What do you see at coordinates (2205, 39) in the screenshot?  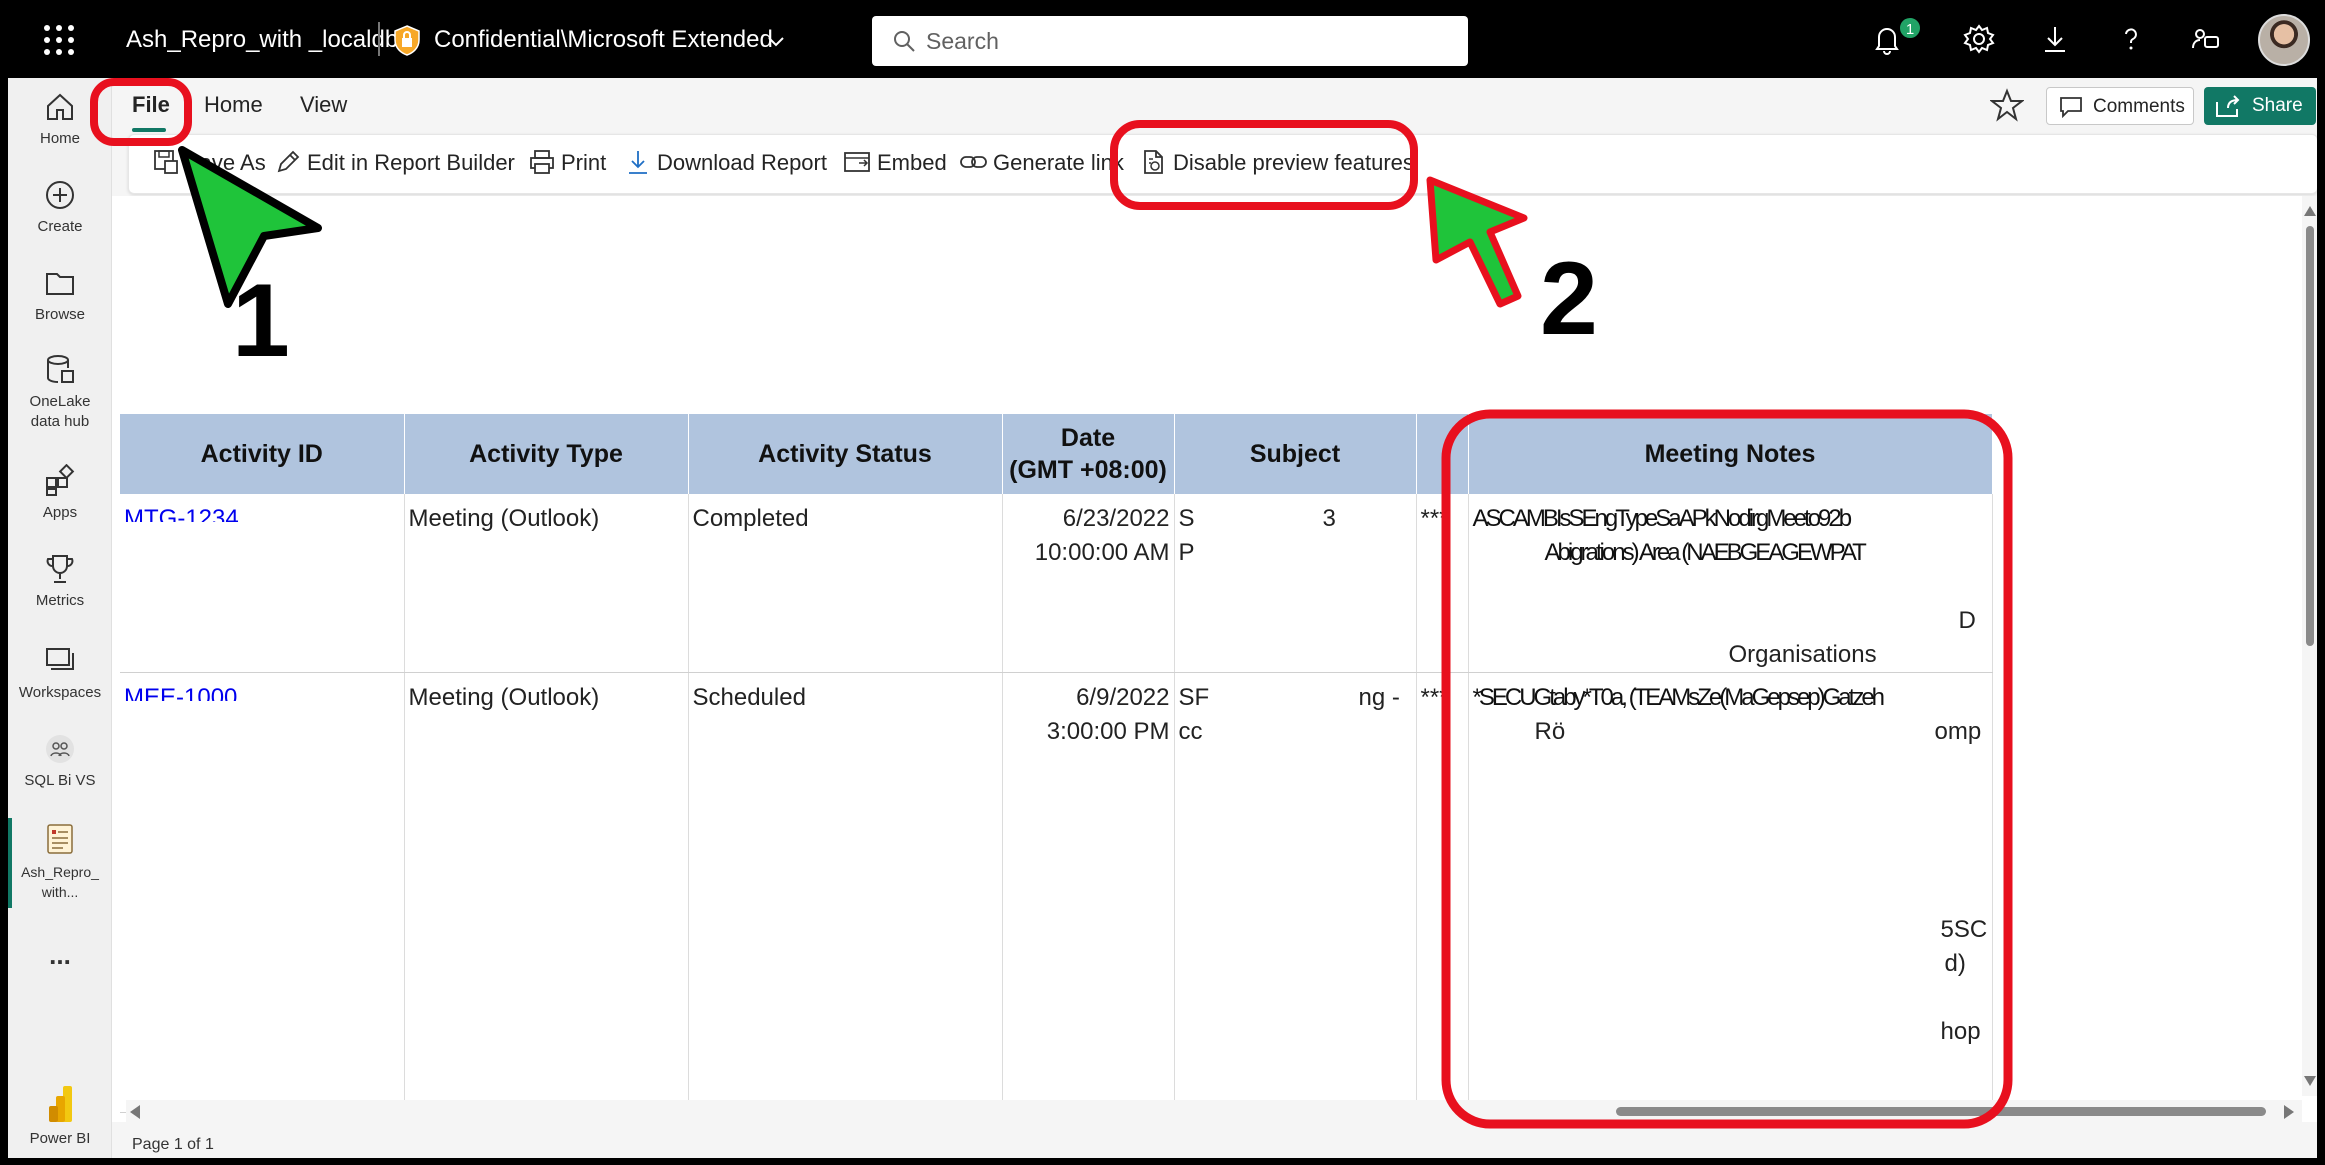 I see `feedback-icon` at bounding box center [2205, 39].